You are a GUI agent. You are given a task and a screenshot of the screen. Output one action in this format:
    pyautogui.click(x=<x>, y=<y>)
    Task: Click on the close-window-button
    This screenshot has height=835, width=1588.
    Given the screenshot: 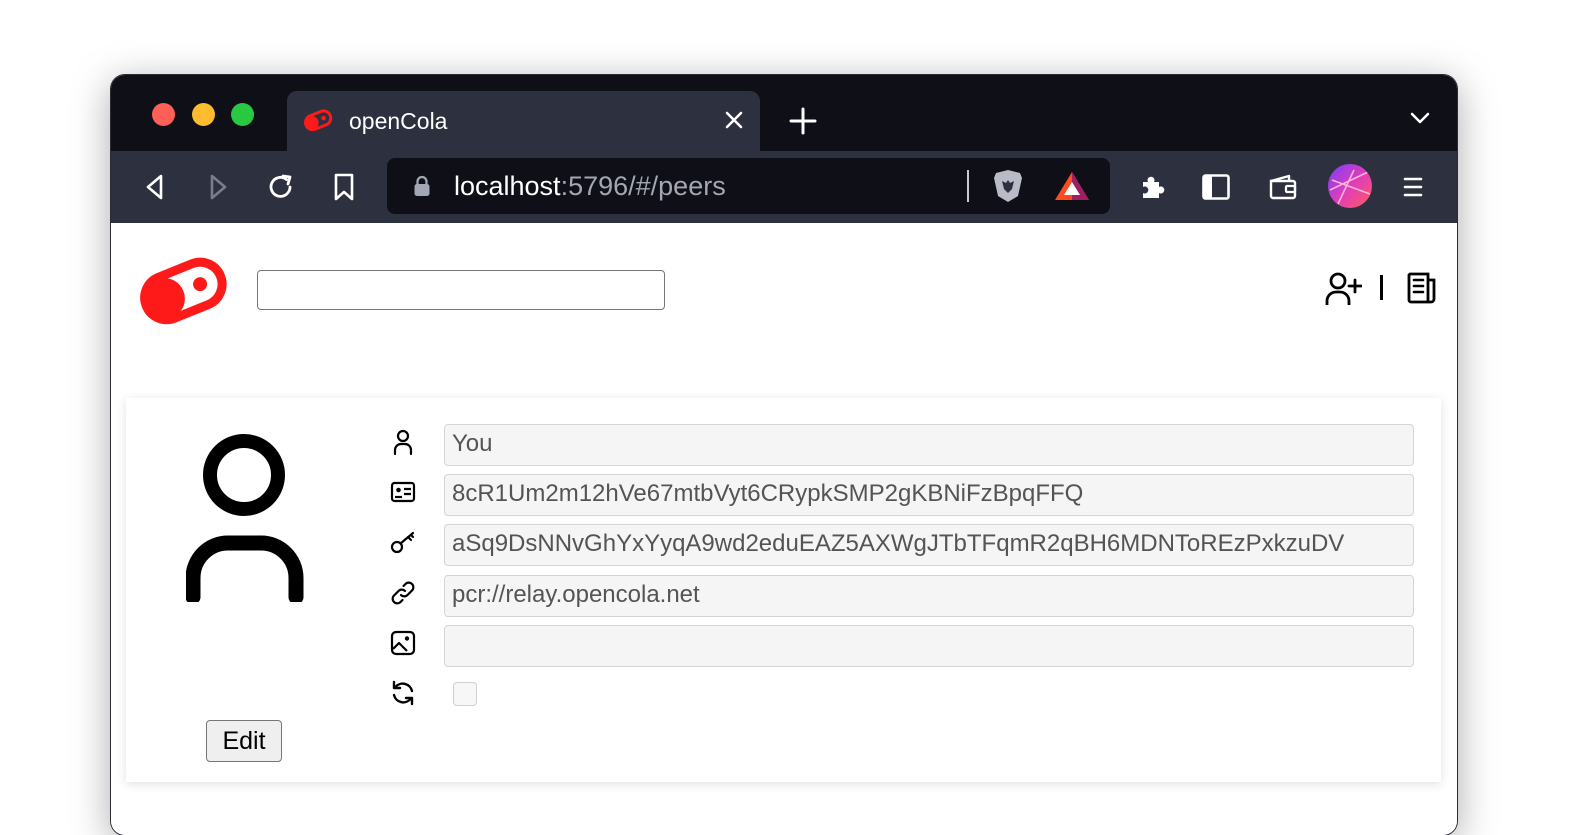 What is the action you would take?
    pyautogui.click(x=163, y=114)
    